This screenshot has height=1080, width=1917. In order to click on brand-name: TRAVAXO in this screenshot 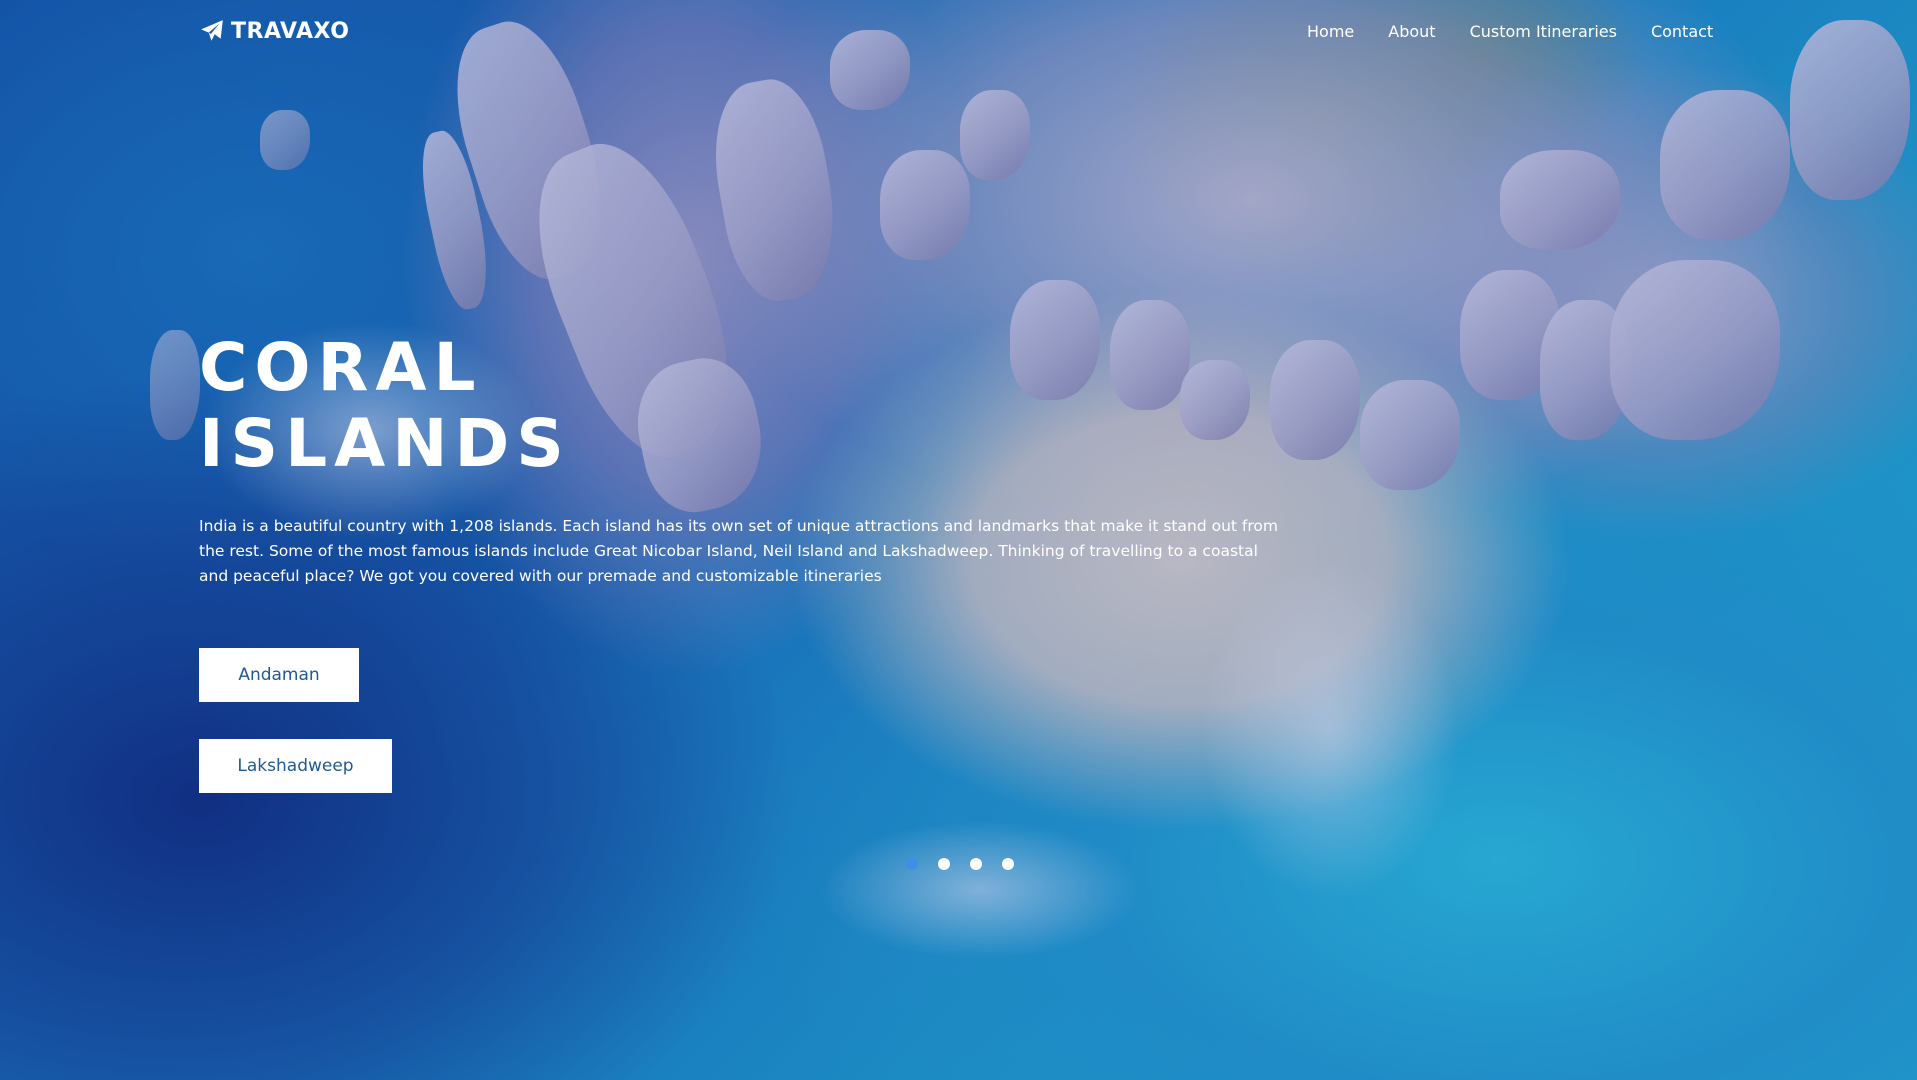, I will do `click(290, 31)`.